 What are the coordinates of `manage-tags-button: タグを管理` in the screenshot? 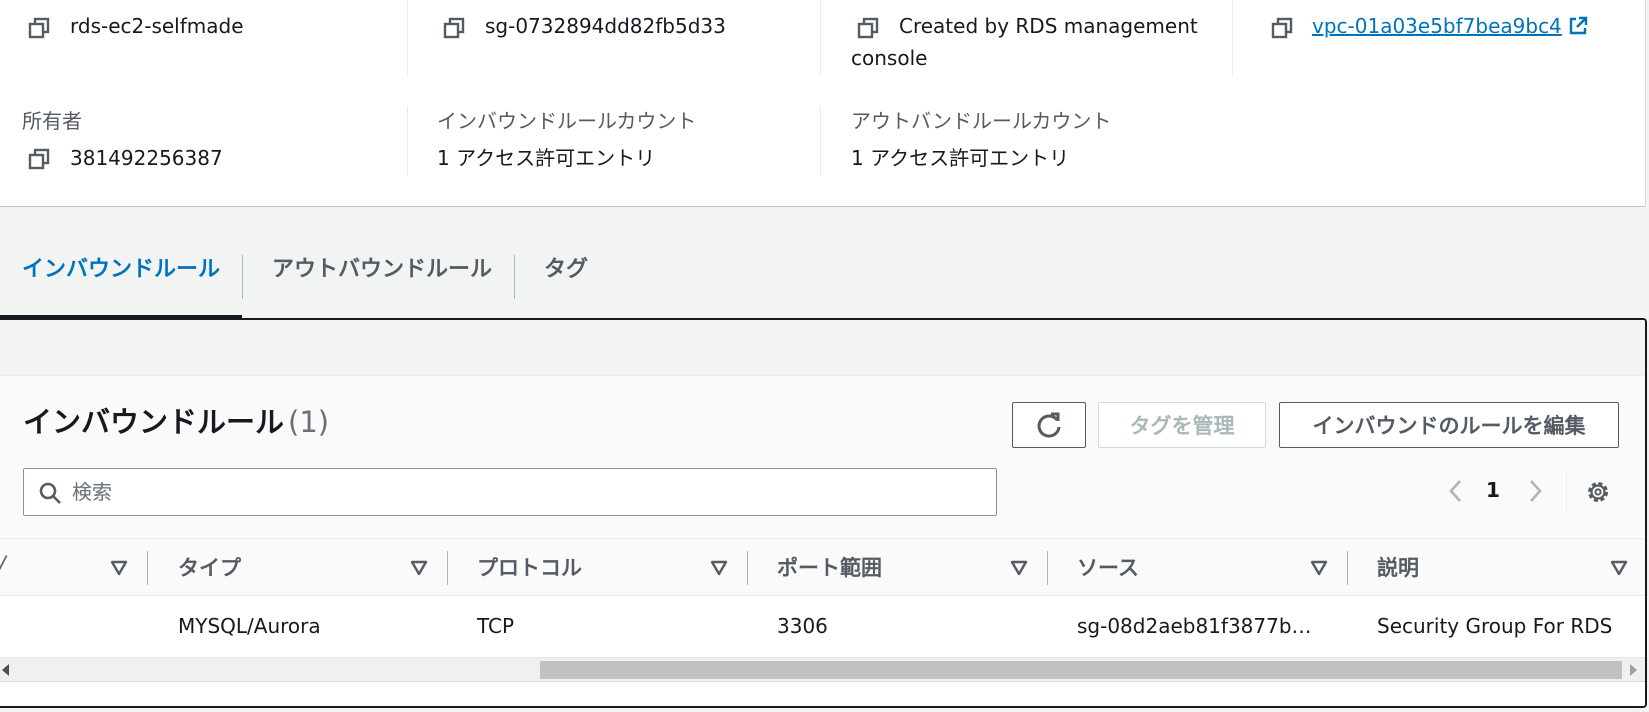 It's located at (1182, 425).